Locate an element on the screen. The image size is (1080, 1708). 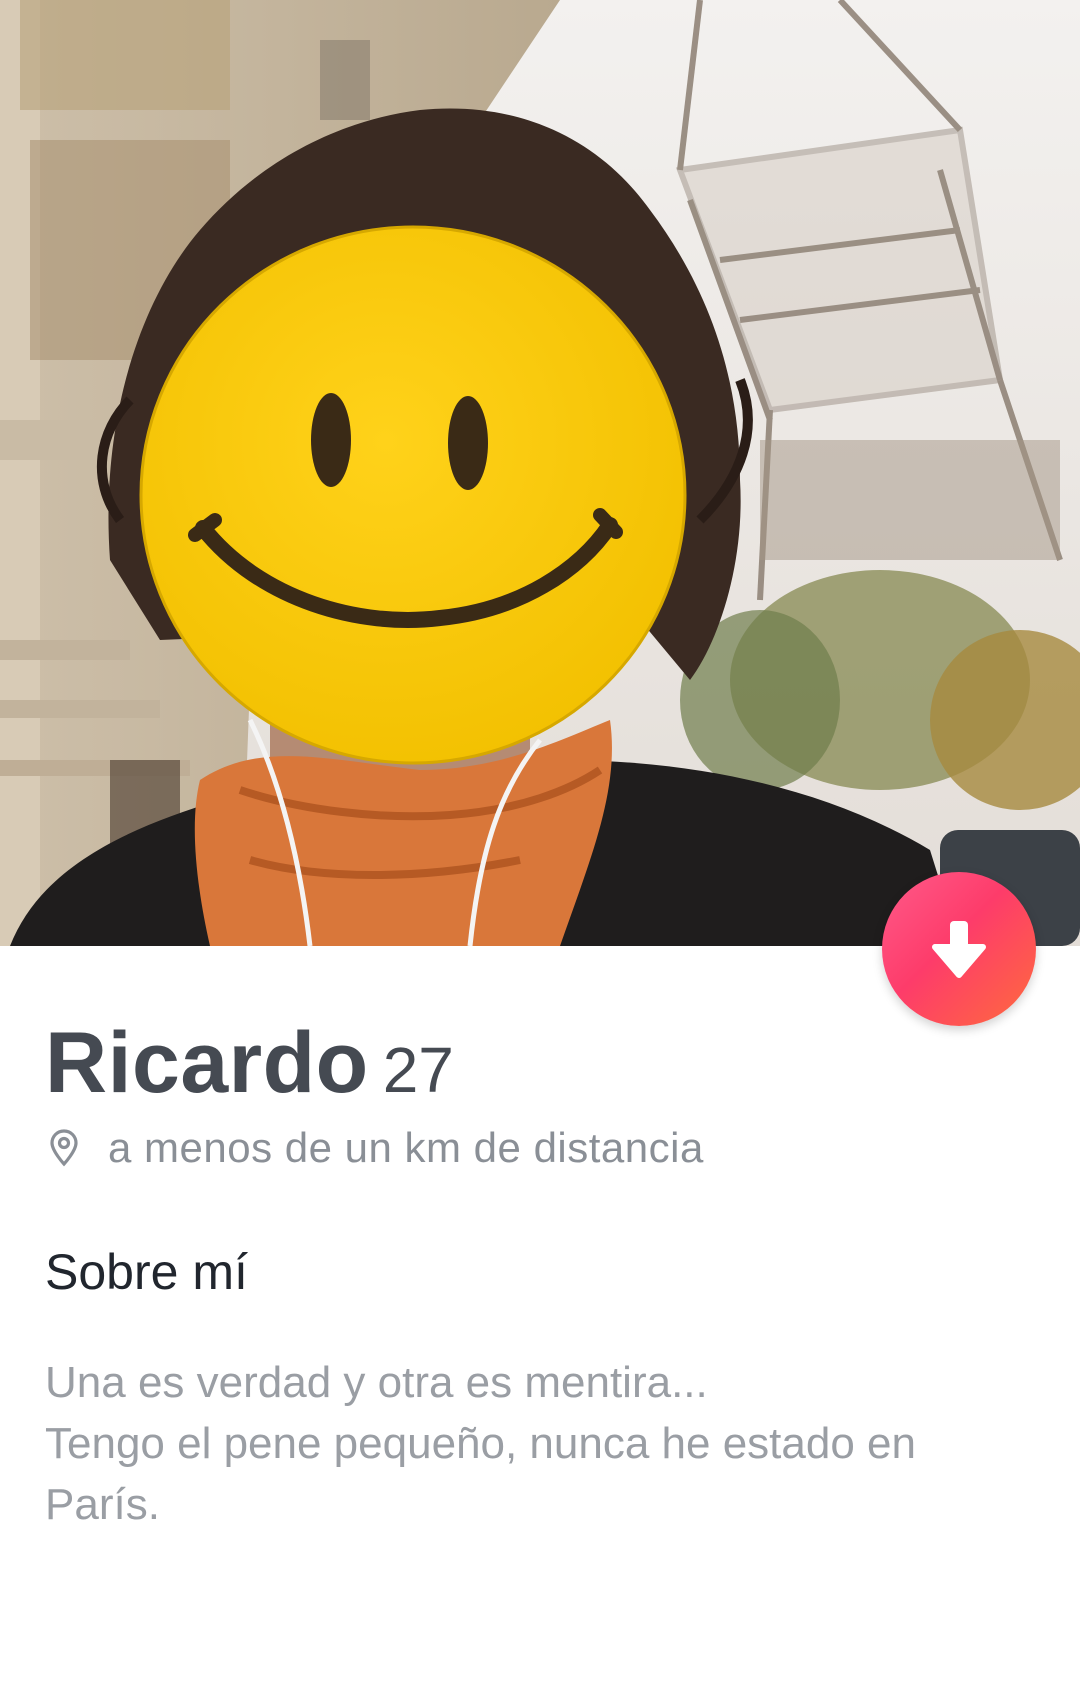
about-heading: Sobre mí is located at coordinates (146, 1272).